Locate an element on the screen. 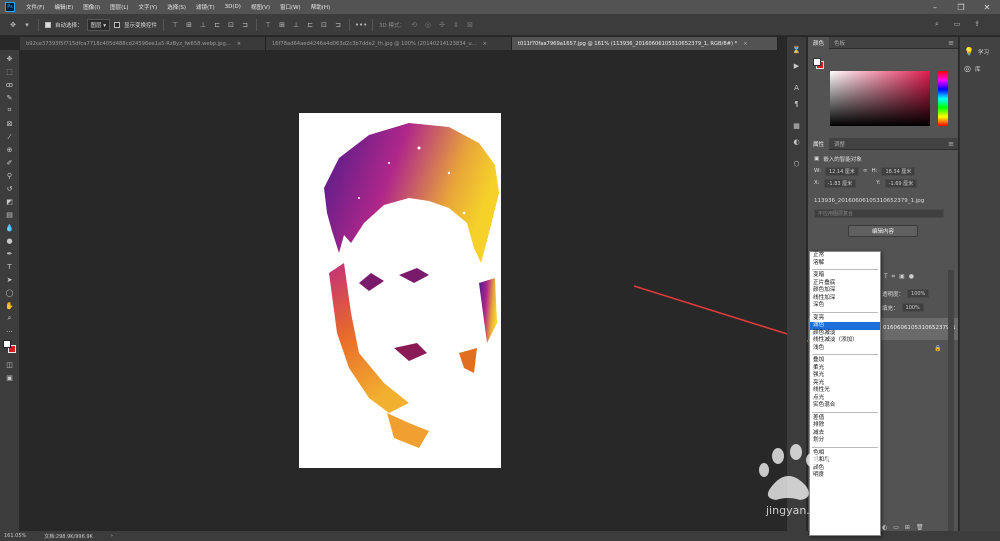 This screenshot has height=541, width=1000. blend-mode-option: 差值 is located at coordinates (845, 419).